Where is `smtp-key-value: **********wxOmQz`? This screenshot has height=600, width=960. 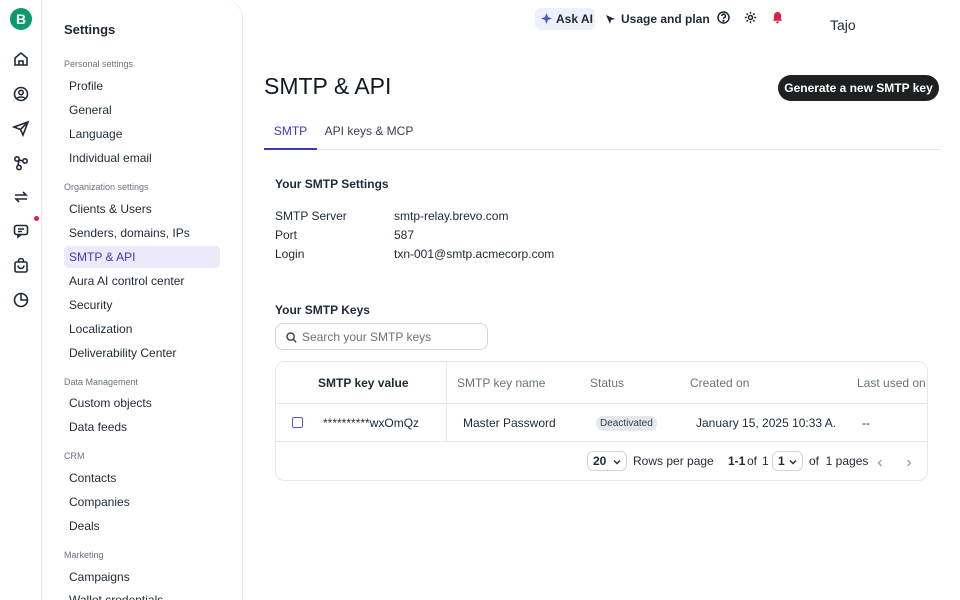
smtp-key-value: **********wxOmQz is located at coordinates (371, 423).